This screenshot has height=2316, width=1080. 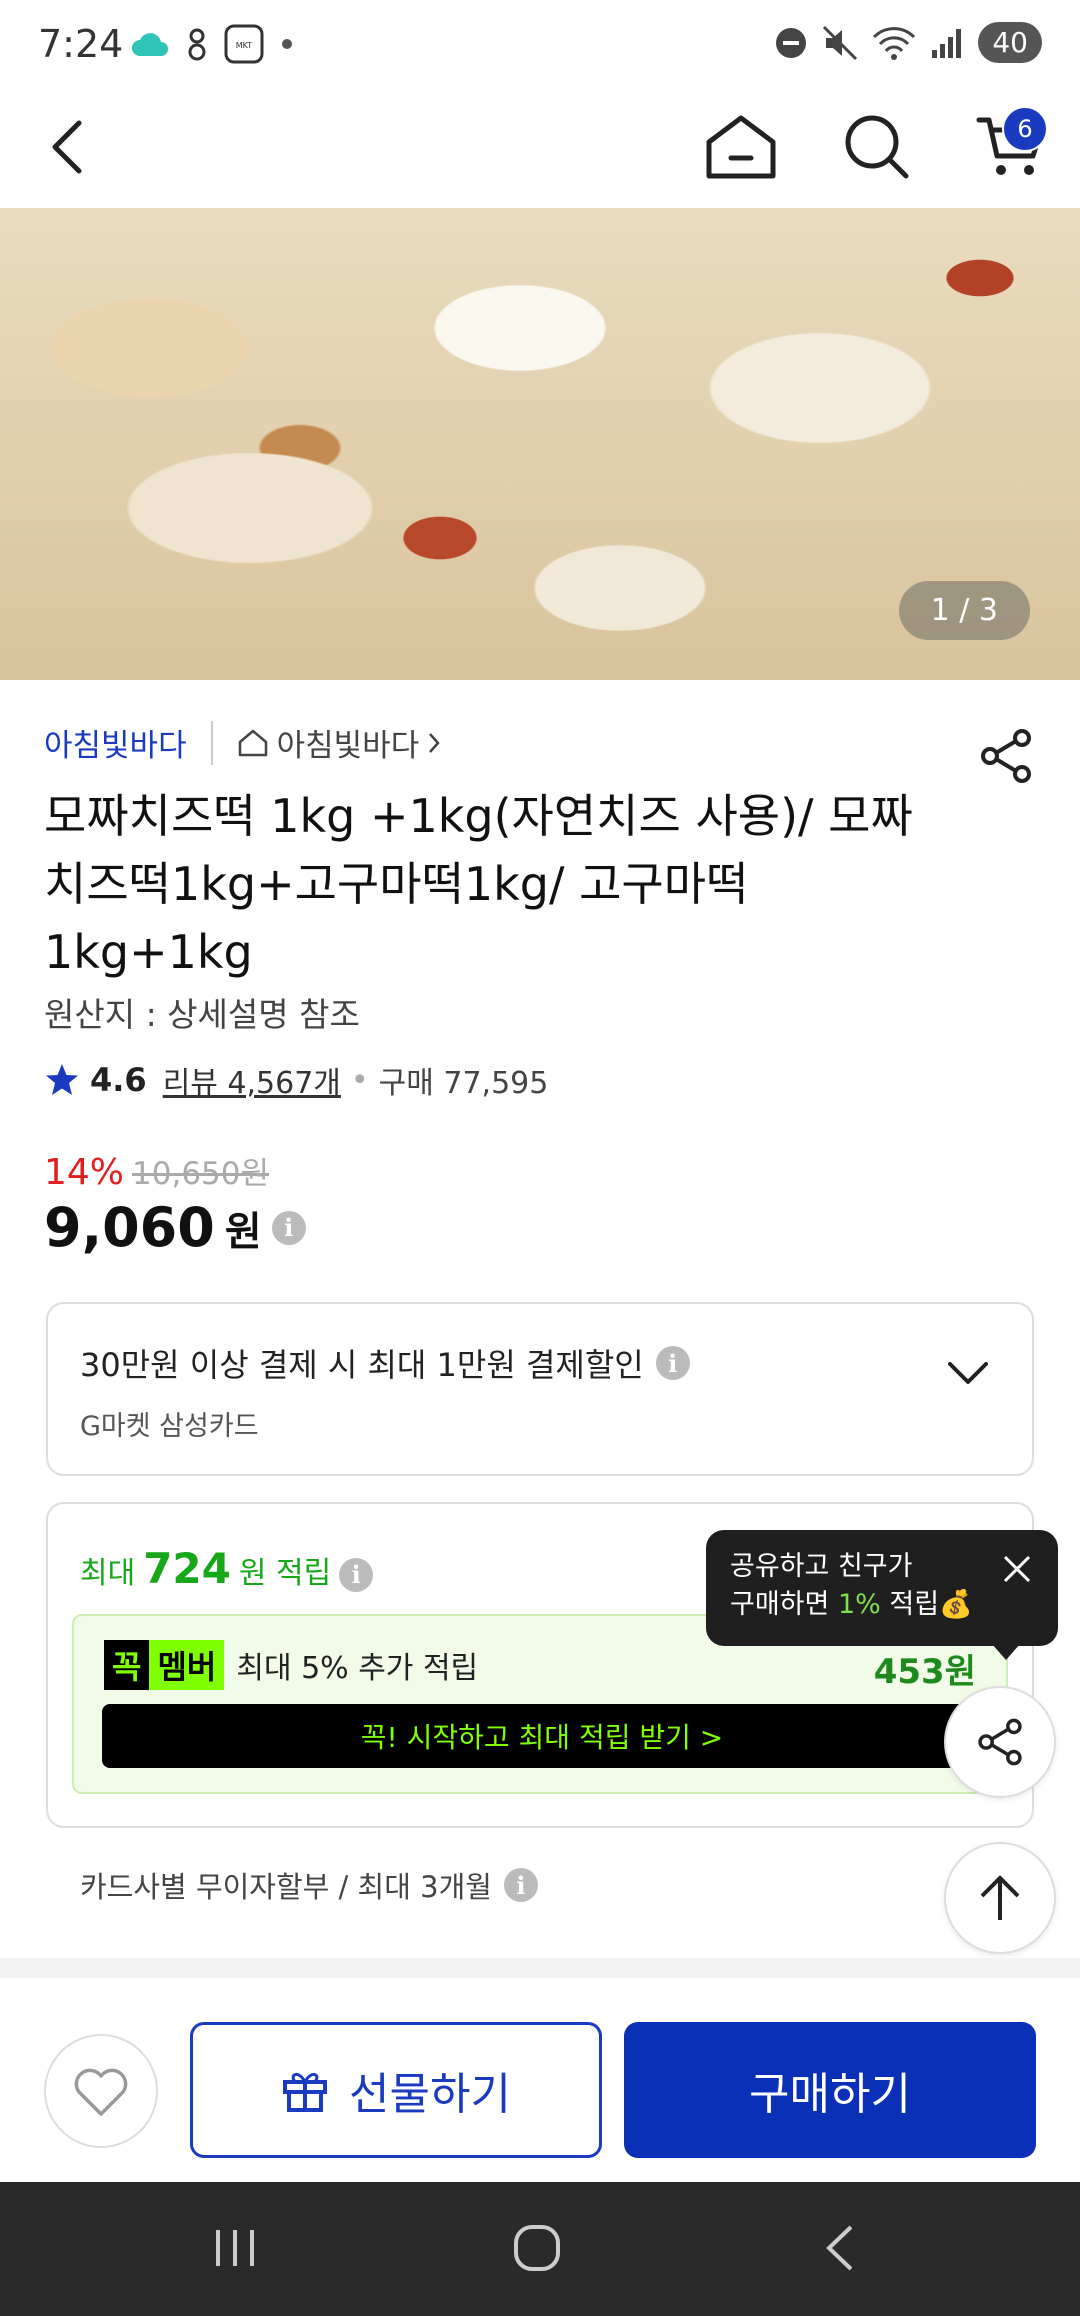 I want to click on back-nav-icon, so click(x=839, y=2248).